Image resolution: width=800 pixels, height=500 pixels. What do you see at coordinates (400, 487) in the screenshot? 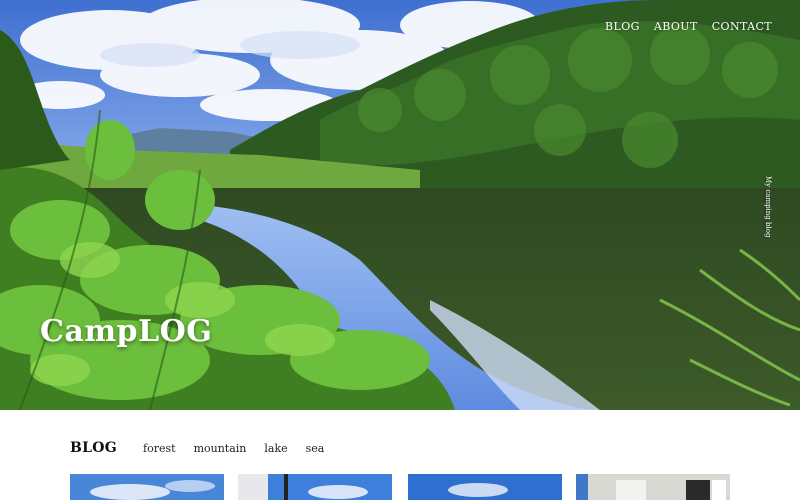
I see `post-thumbnails` at bounding box center [400, 487].